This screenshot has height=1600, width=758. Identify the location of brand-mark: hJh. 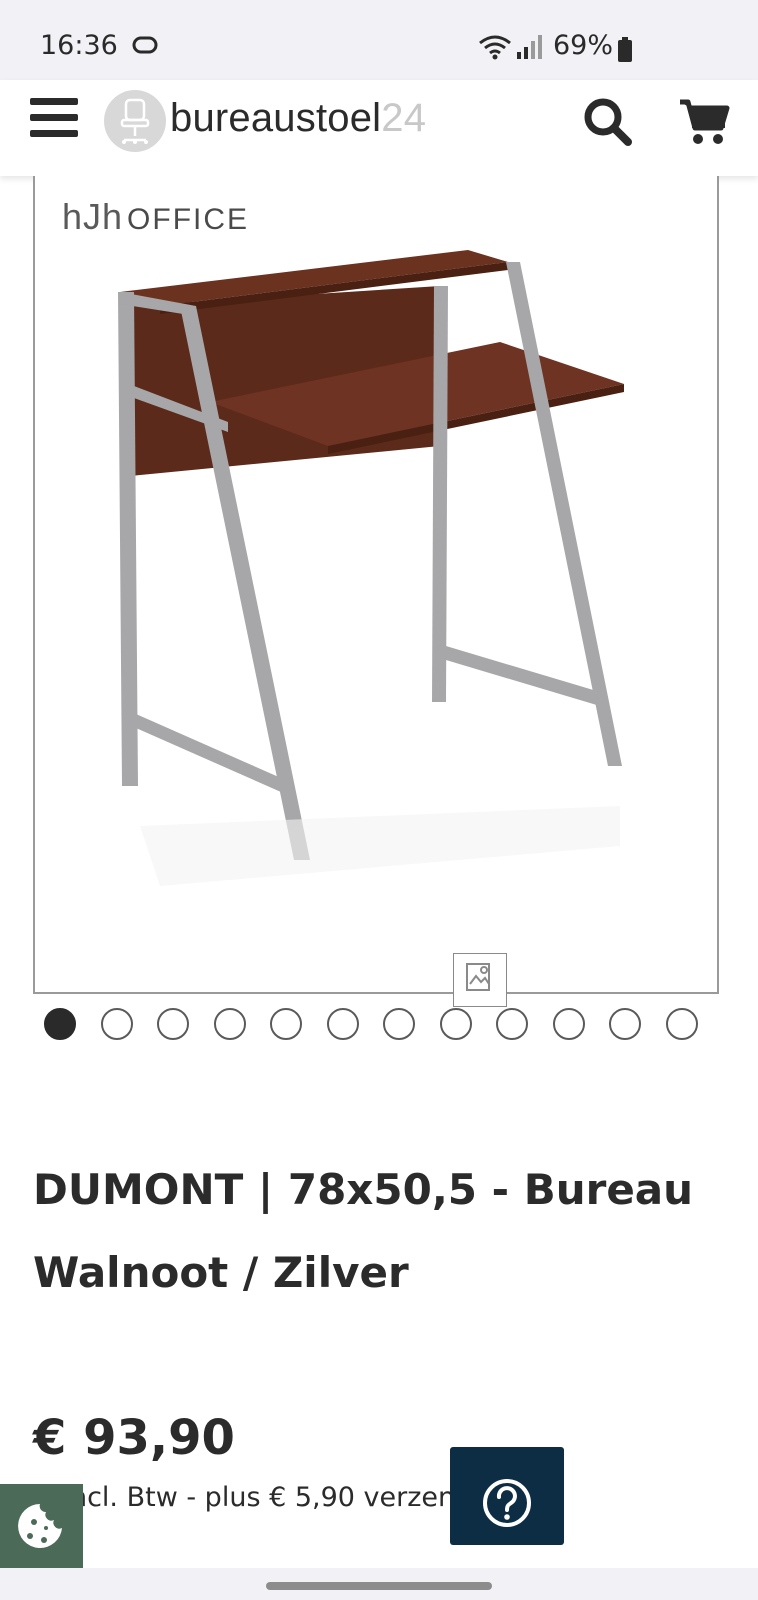
(93, 216).